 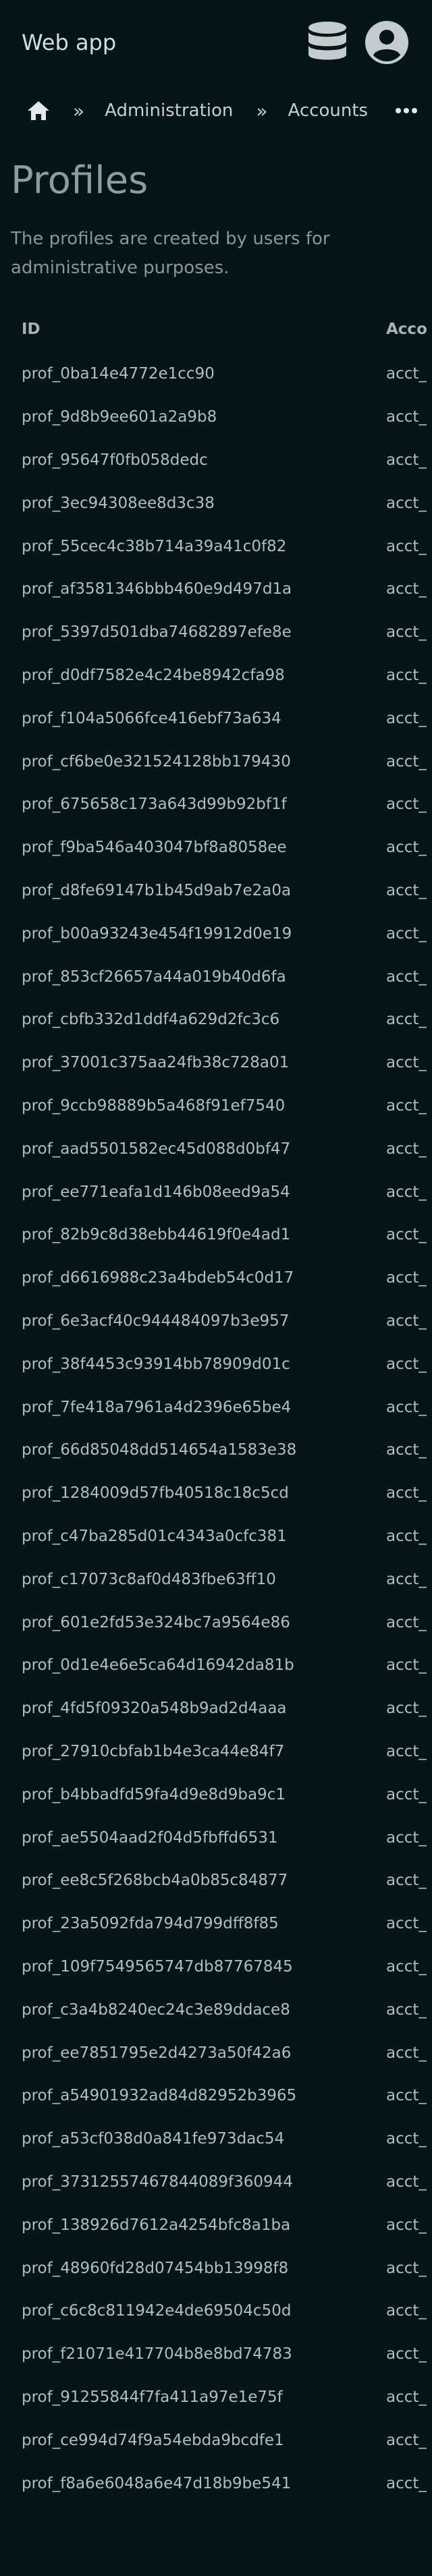 I want to click on profile-id-cell: prof_c47ba285d01c4343a0cfc381, so click(x=154, y=1536).